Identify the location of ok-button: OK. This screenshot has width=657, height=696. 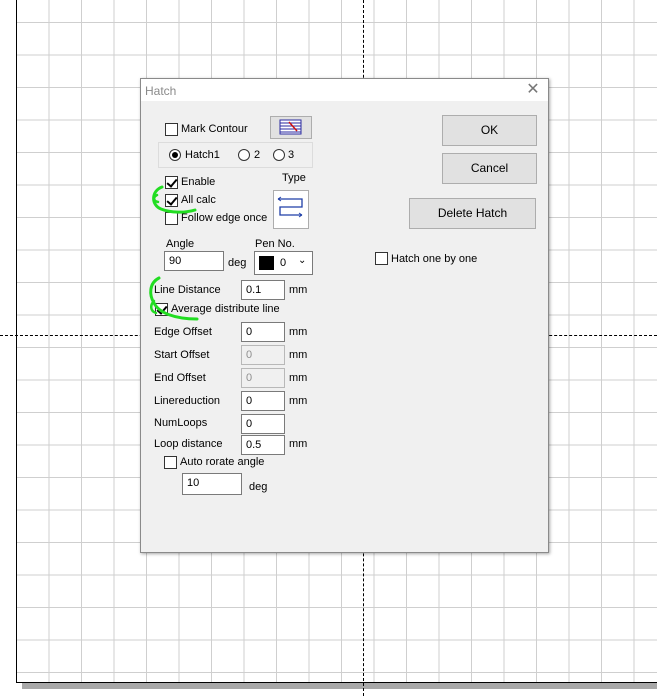
(489, 130).